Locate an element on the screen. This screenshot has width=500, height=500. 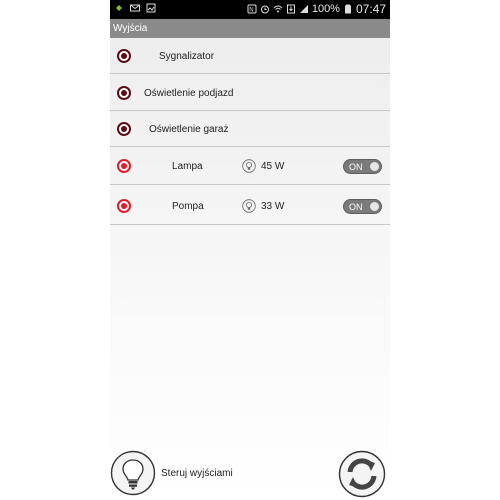
page-title: Wyjścia is located at coordinates (250, 28).